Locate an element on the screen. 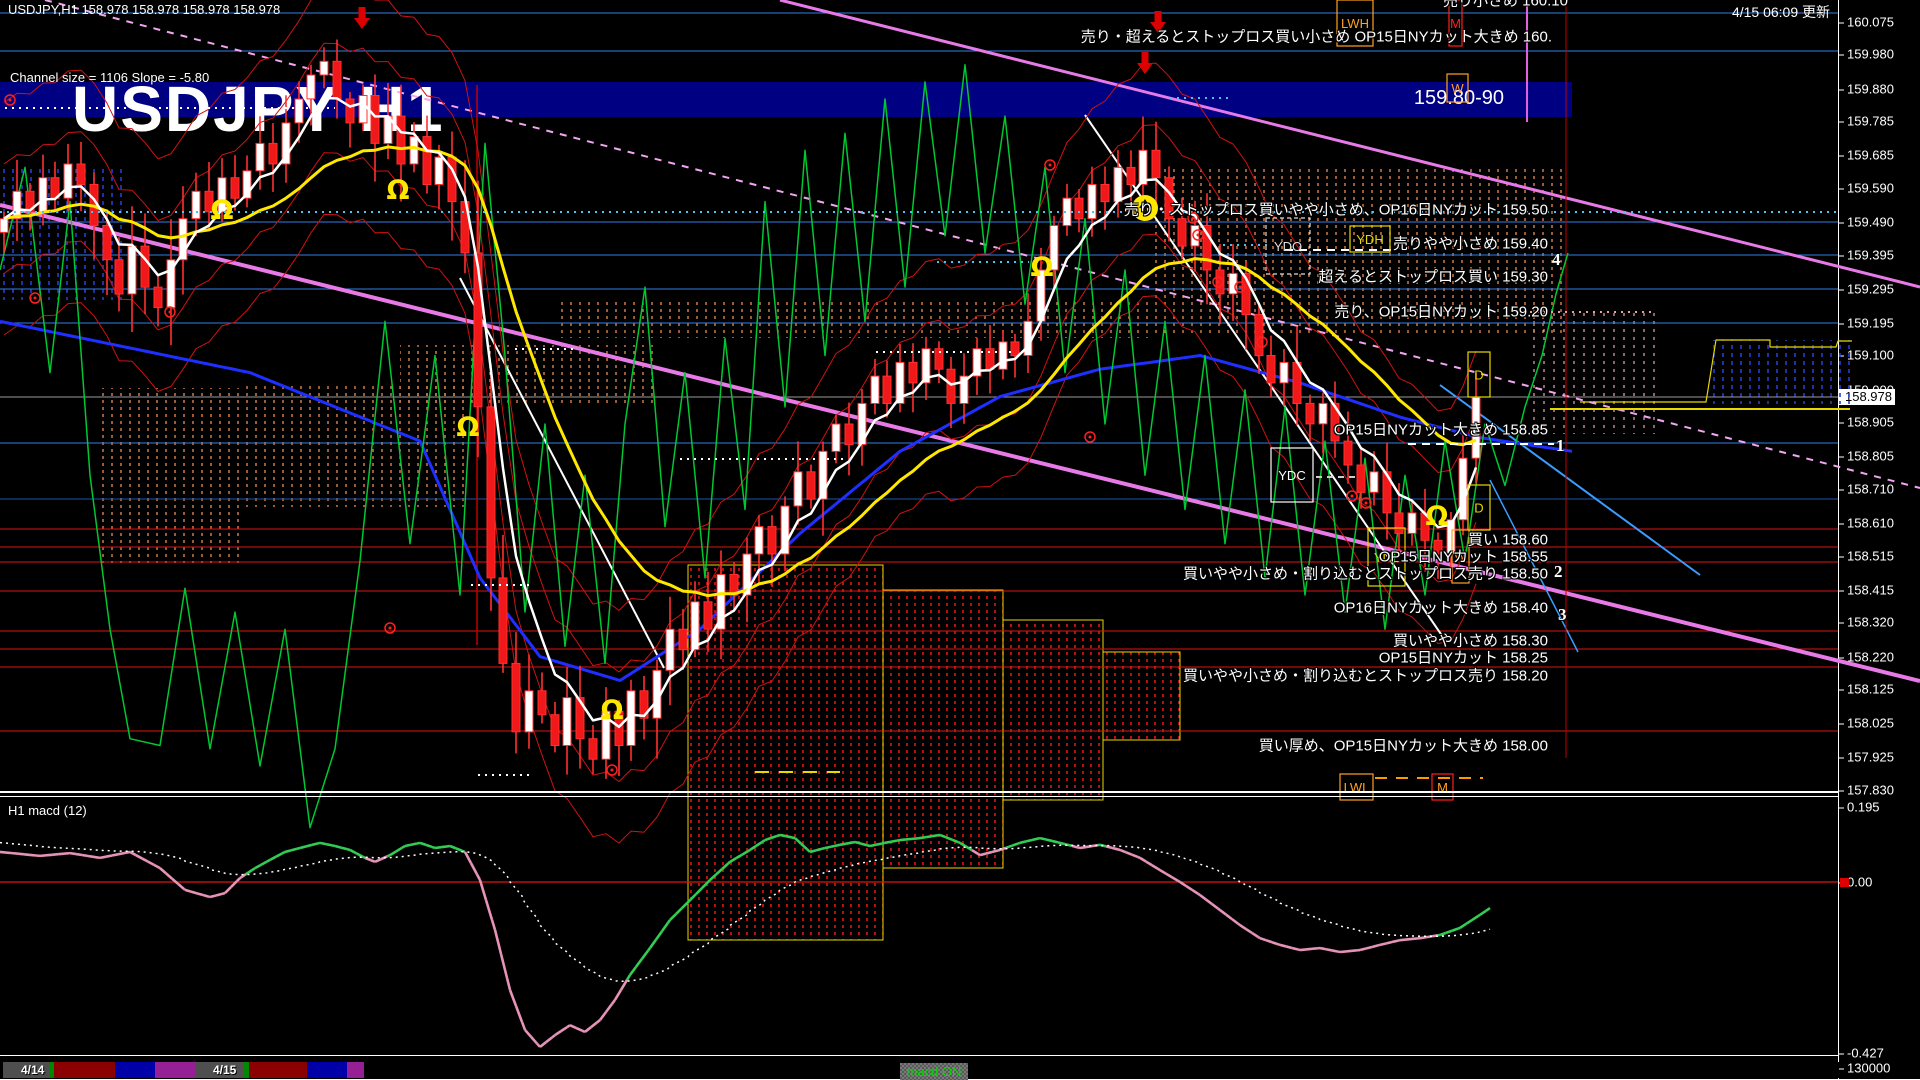 The image size is (1920, 1080). price-annotation: 超えるとストップロス買い 159.30 is located at coordinates (1433, 277).